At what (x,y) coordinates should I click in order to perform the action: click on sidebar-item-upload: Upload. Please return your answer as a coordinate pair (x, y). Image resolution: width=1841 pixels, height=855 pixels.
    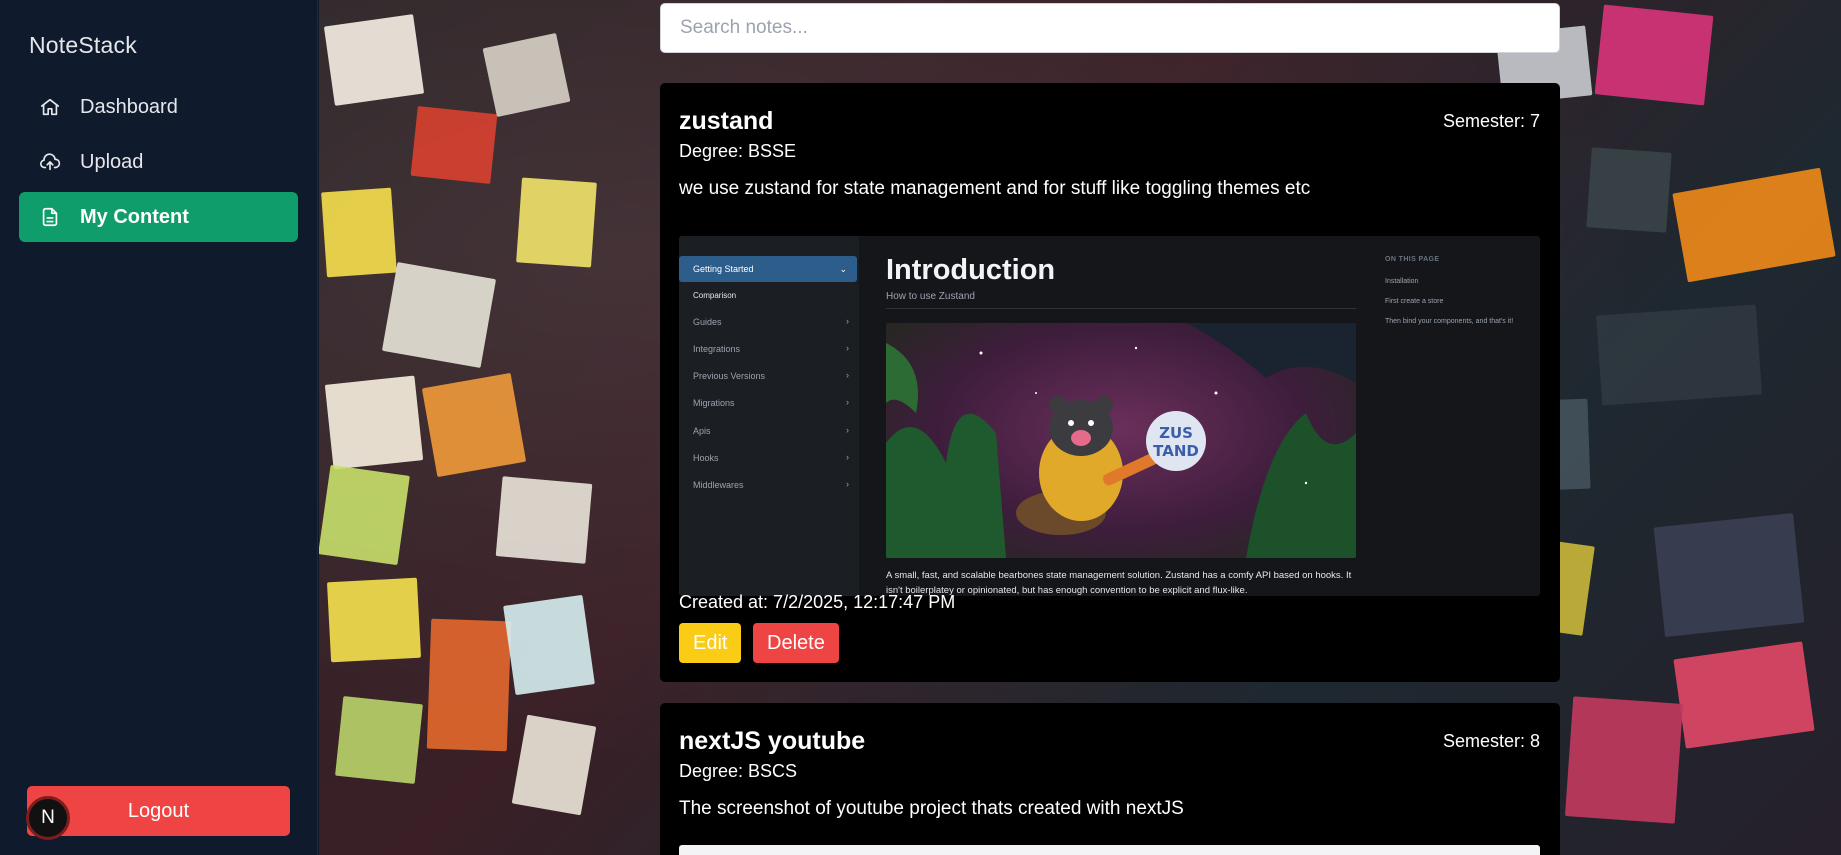
    Looking at the image, I should click on (158, 162).